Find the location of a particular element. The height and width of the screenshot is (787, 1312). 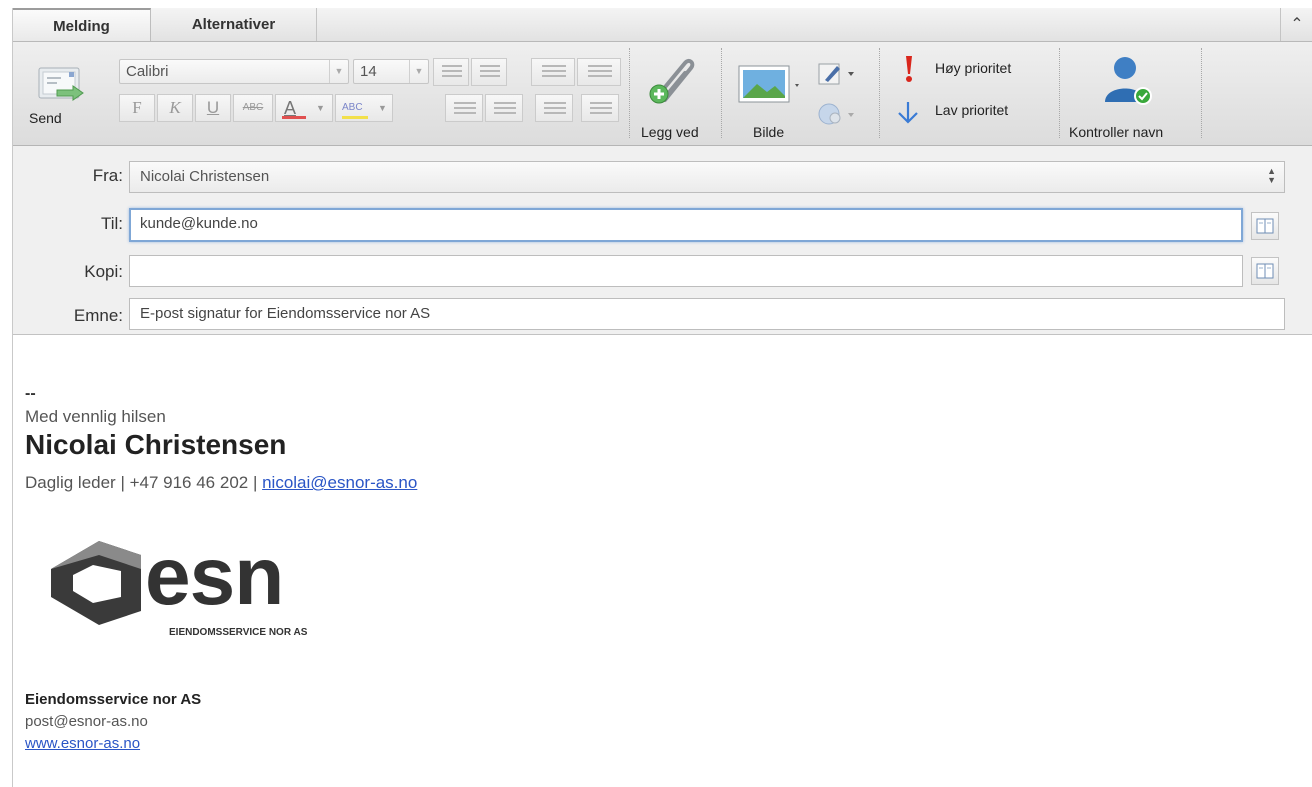

from-select: Nicolai Christensen ▲ ▼ is located at coordinates (707, 177).